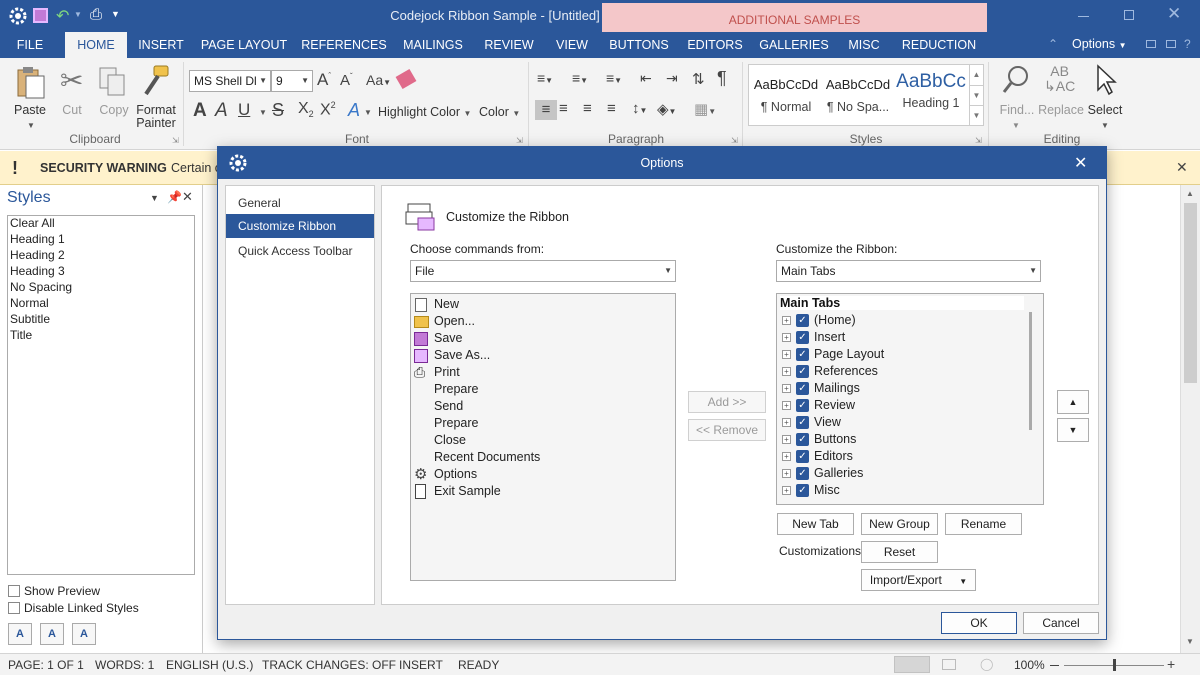 The height and width of the screenshot is (675, 1200). What do you see at coordinates (666, 109) in the screenshot?
I see `shading-icon: ◈▼` at bounding box center [666, 109].